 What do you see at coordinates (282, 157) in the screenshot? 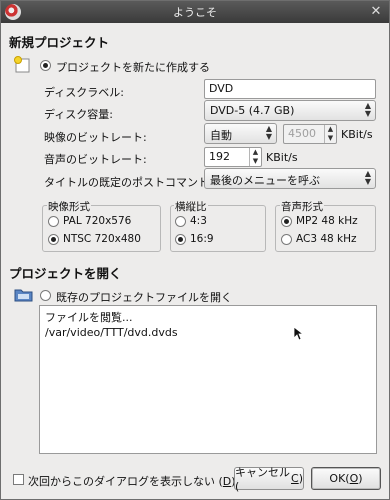
I see `audio-bitrate-unit: KBit/s` at bounding box center [282, 157].